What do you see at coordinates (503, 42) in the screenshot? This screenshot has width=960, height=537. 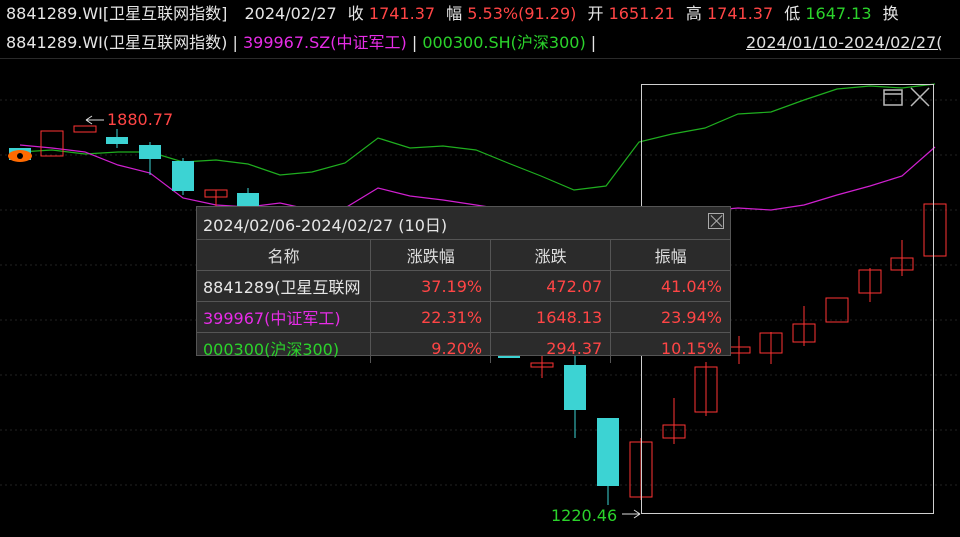 I see `legend-csi300-series: 000300.SH(沪深300)` at bounding box center [503, 42].